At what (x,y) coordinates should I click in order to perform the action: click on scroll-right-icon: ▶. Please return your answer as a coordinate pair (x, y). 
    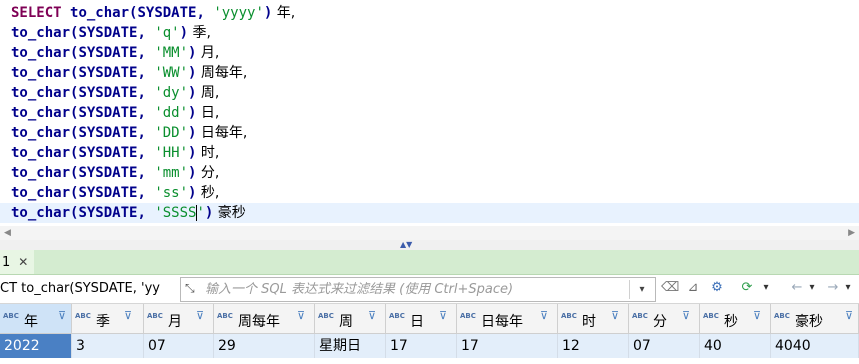
    Looking at the image, I should click on (851, 233).